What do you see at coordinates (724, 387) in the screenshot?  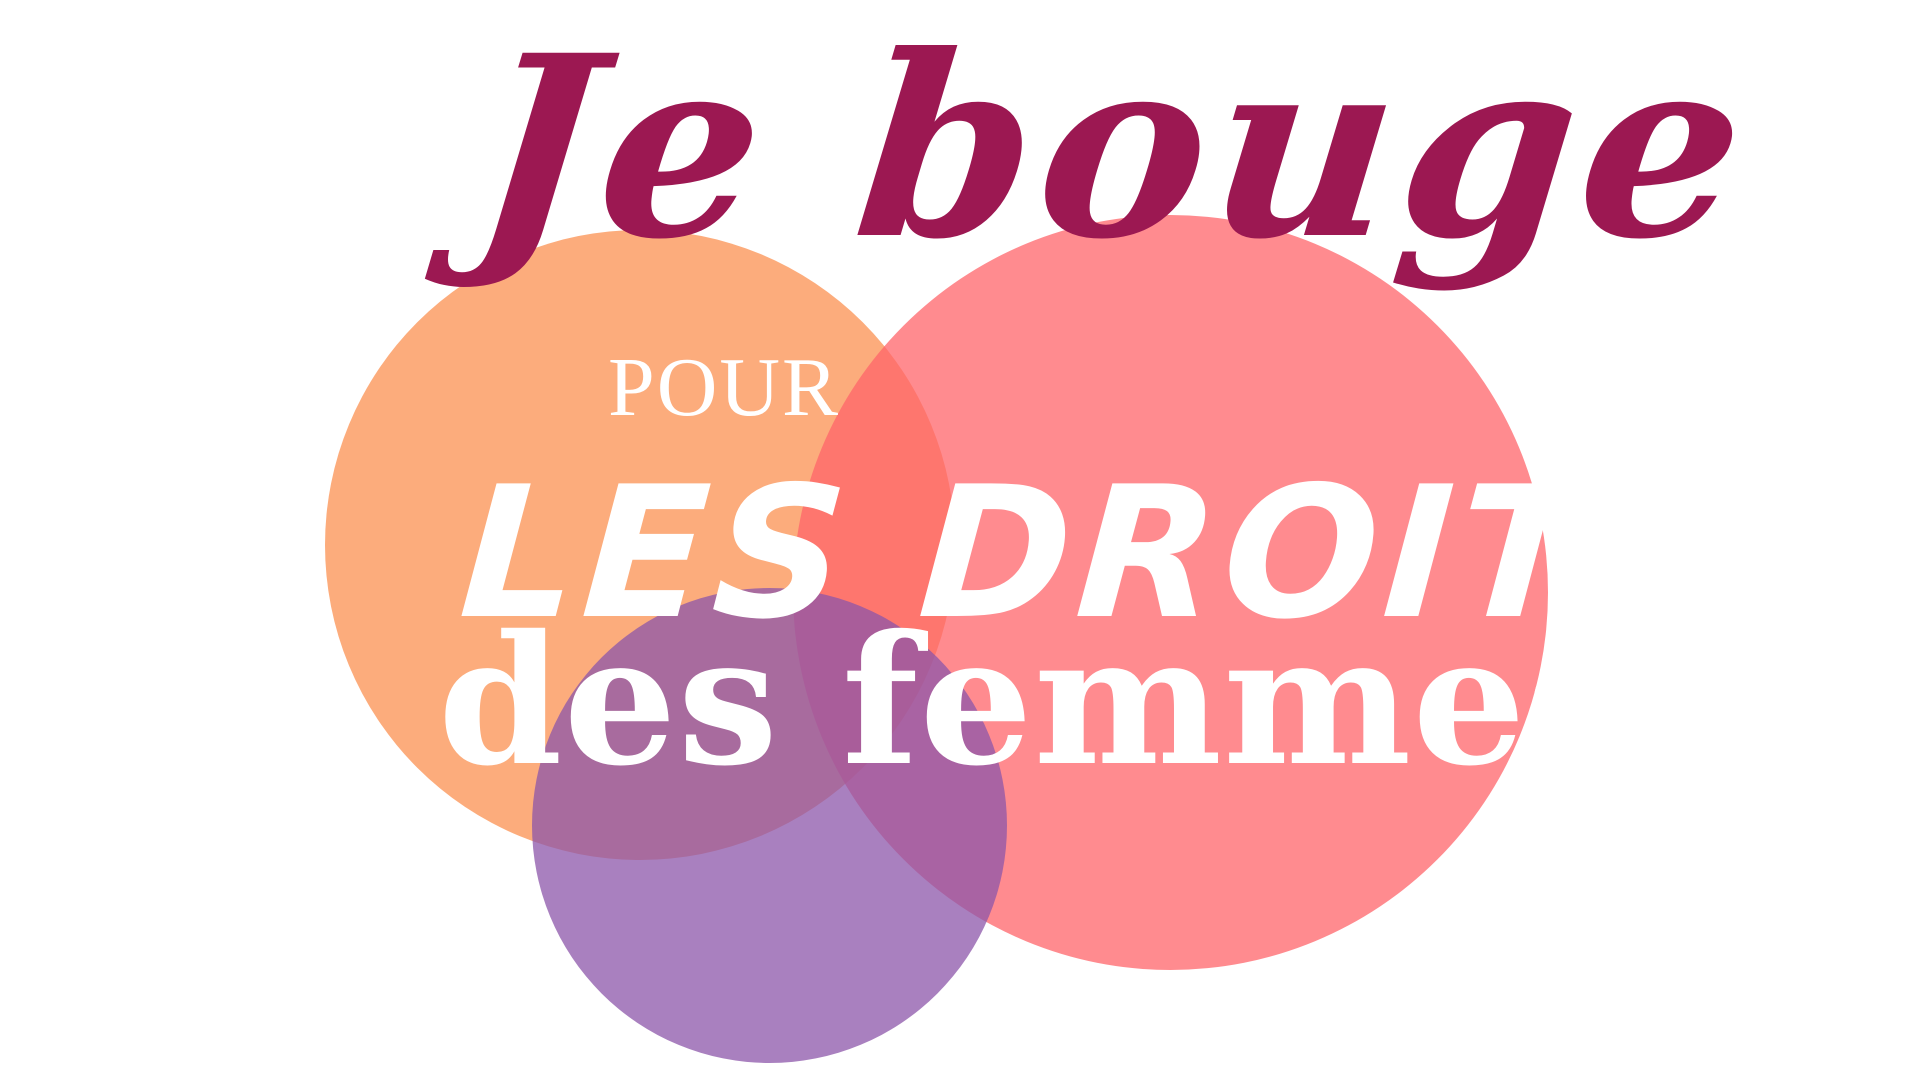 I see `pour-label: POUR` at bounding box center [724, 387].